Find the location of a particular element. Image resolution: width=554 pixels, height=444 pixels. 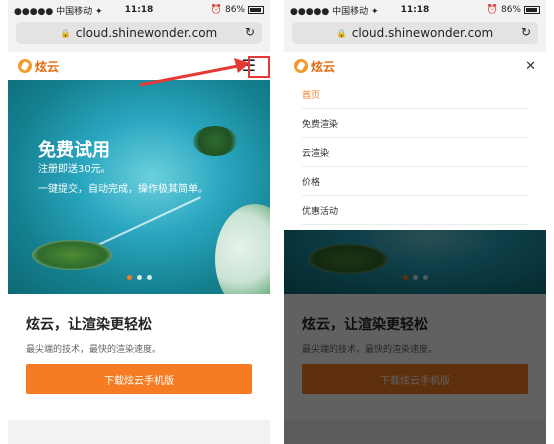

promo-description: 最尖端的技术，最快的渲染速度。 is located at coordinates (94, 350).